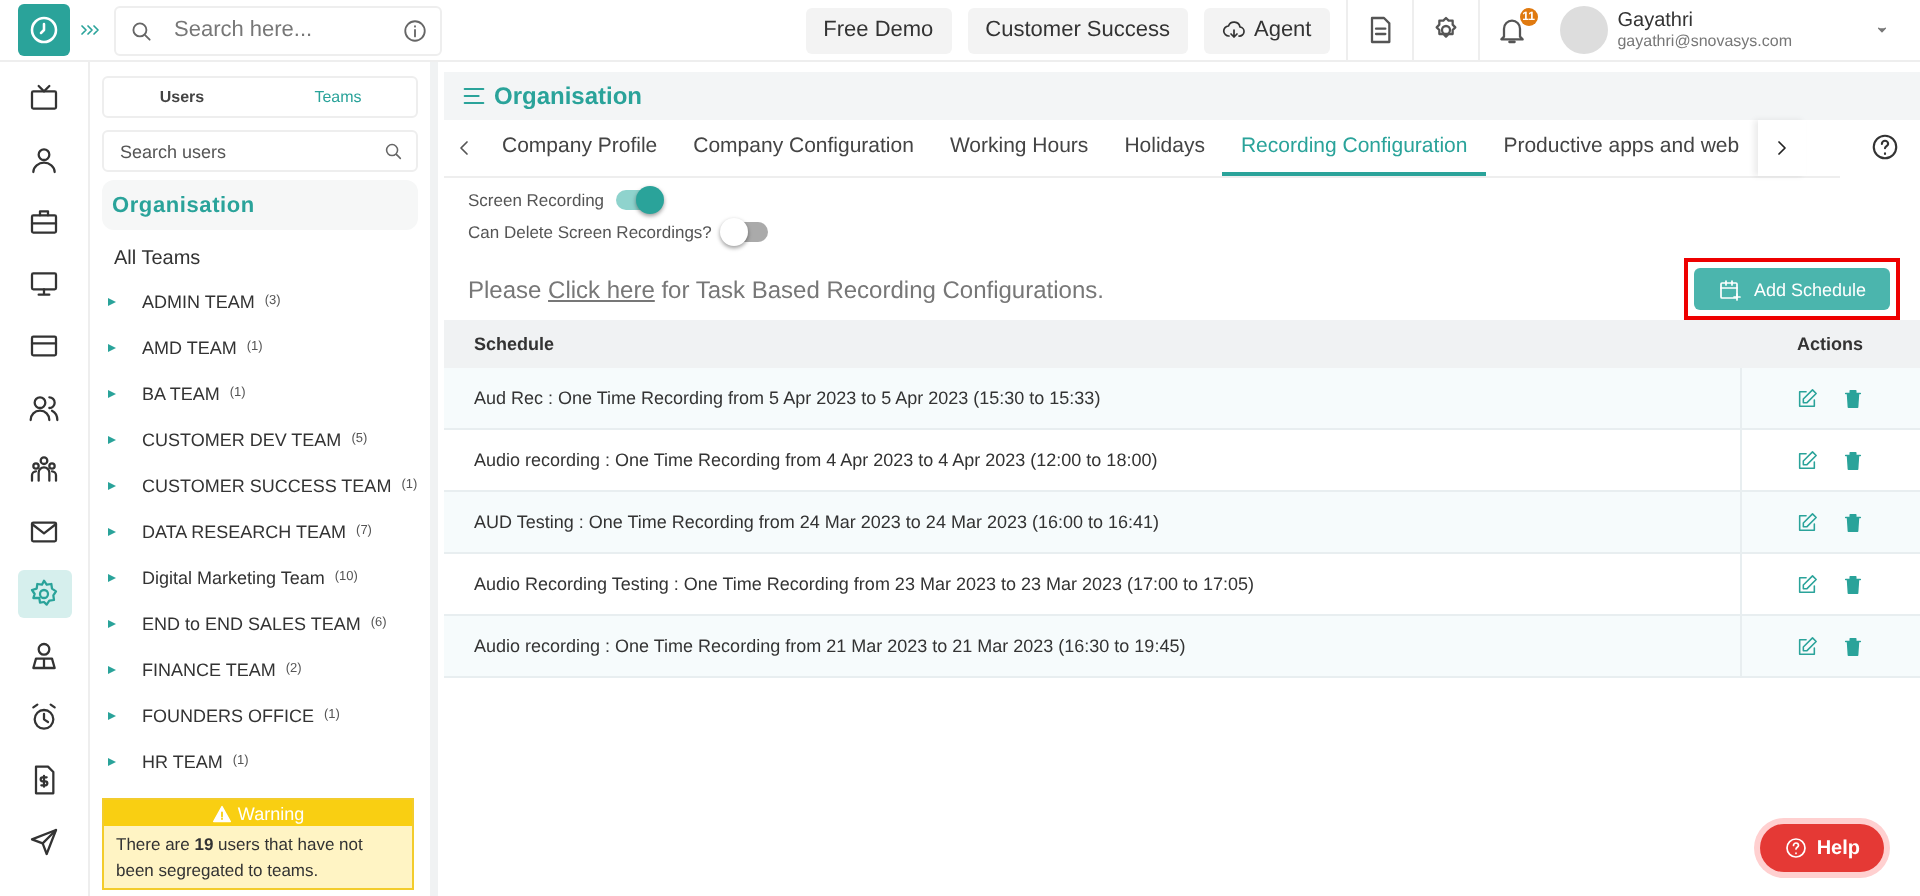 The image size is (1920, 896). I want to click on team-name: HR TEAM, so click(182, 761).